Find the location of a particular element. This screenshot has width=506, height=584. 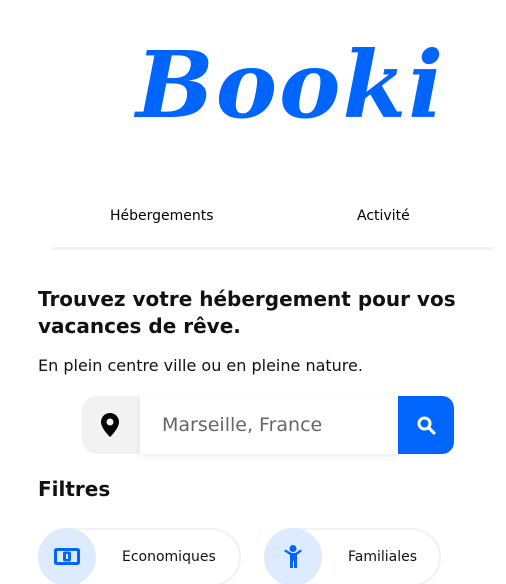

search-input is located at coordinates (269, 425).